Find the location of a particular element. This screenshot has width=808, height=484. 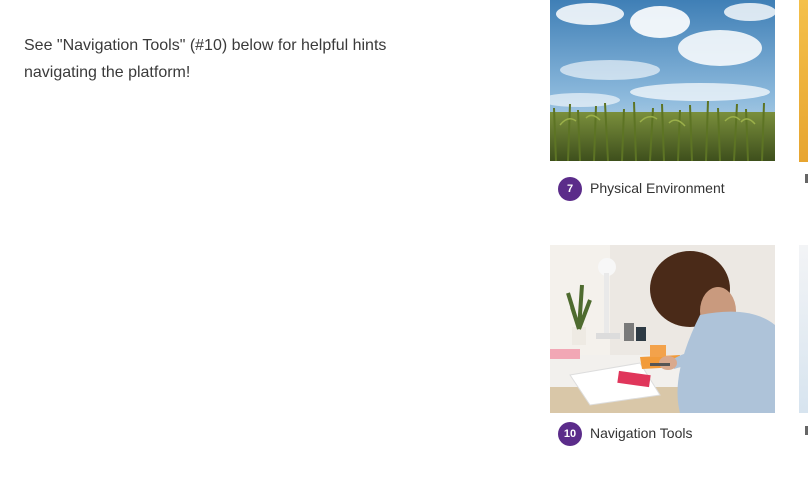

number-badge: 10 is located at coordinates (570, 434).